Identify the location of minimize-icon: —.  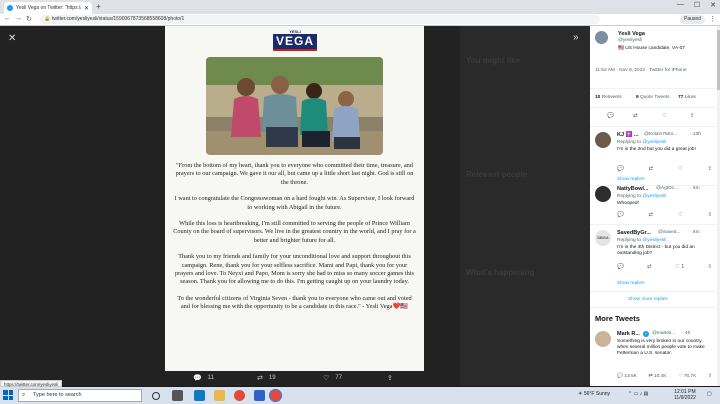
(680, 5).